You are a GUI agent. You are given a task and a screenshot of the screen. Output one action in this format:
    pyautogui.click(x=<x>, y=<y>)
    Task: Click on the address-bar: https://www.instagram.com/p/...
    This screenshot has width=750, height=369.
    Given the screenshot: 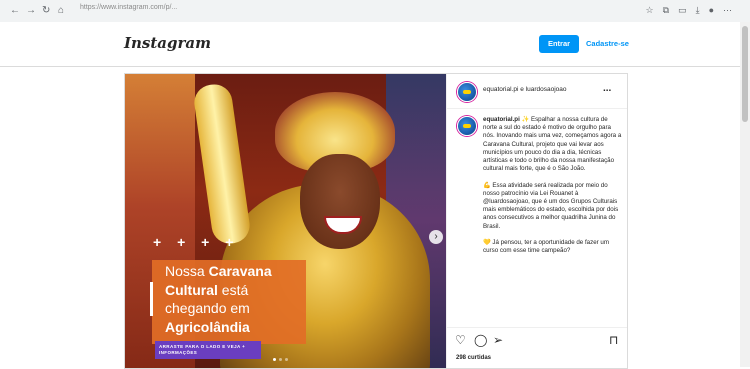 What is the action you would take?
    pyautogui.click(x=150, y=8)
    